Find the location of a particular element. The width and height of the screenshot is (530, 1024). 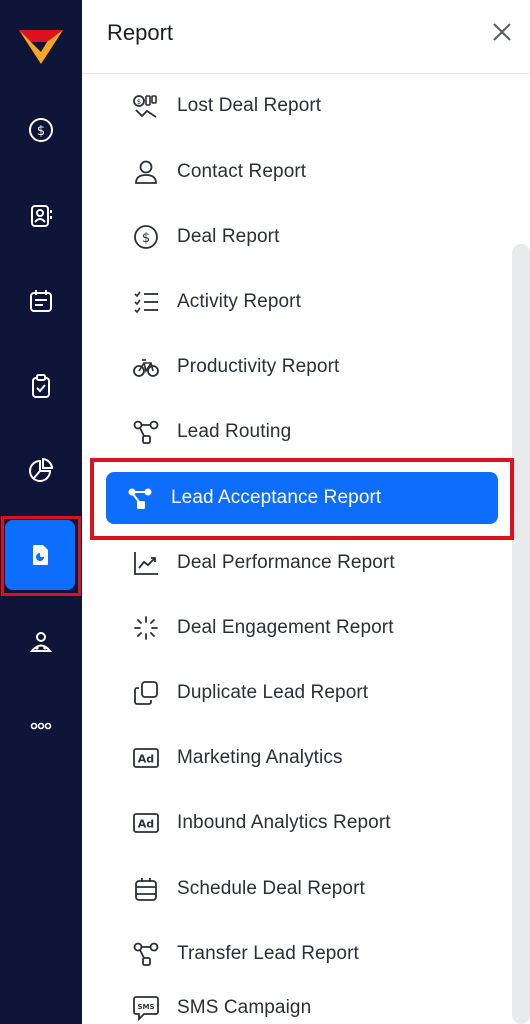

calendar-note-icon is located at coordinates (41, 301).